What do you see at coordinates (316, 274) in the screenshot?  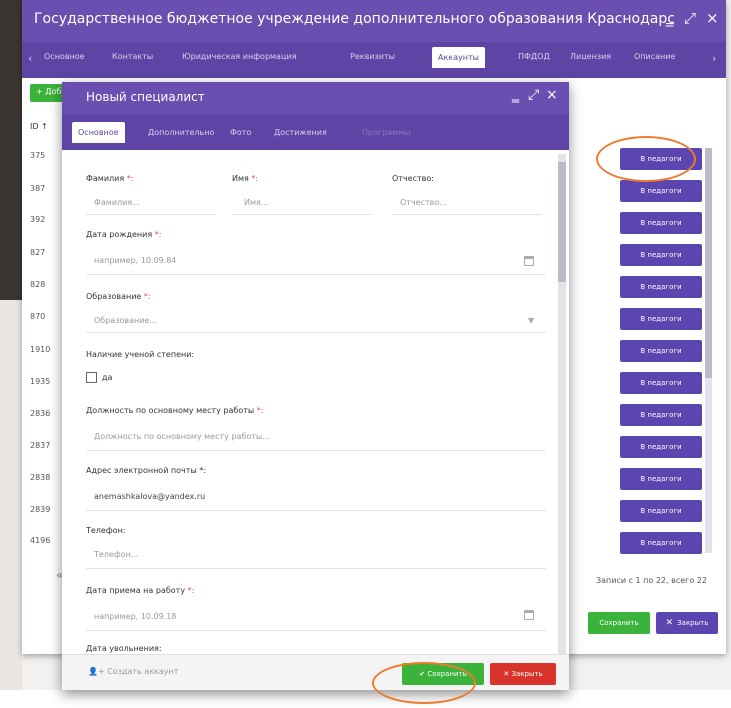 I see `birthdate-underline` at bounding box center [316, 274].